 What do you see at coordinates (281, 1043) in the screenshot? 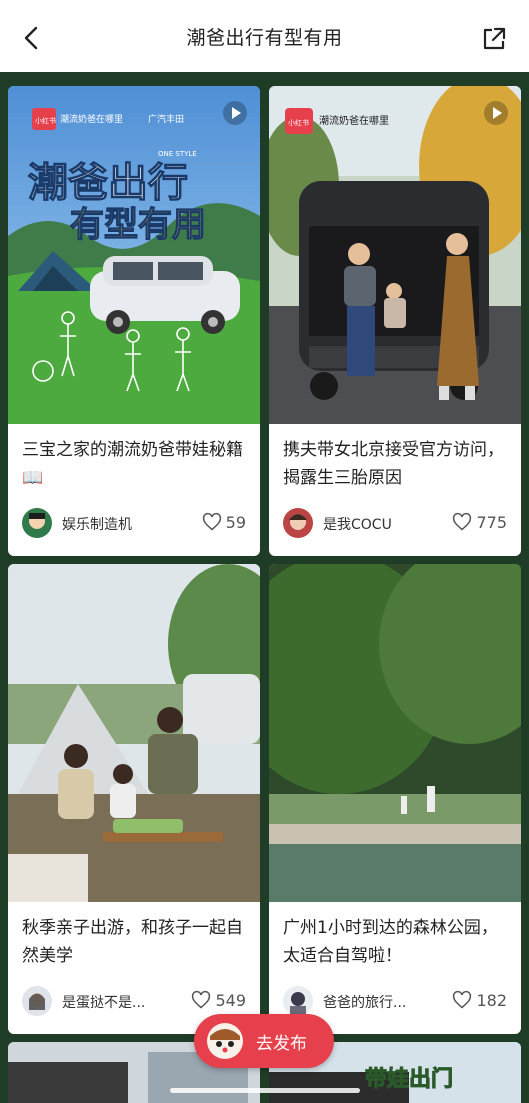
I see `publish-button-label: 去发布` at bounding box center [281, 1043].